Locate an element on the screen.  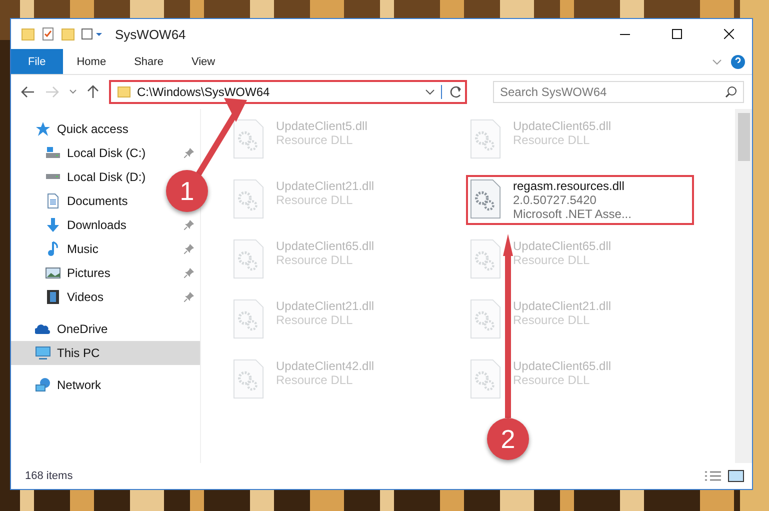
scrollbar is located at coordinates (743, 286).